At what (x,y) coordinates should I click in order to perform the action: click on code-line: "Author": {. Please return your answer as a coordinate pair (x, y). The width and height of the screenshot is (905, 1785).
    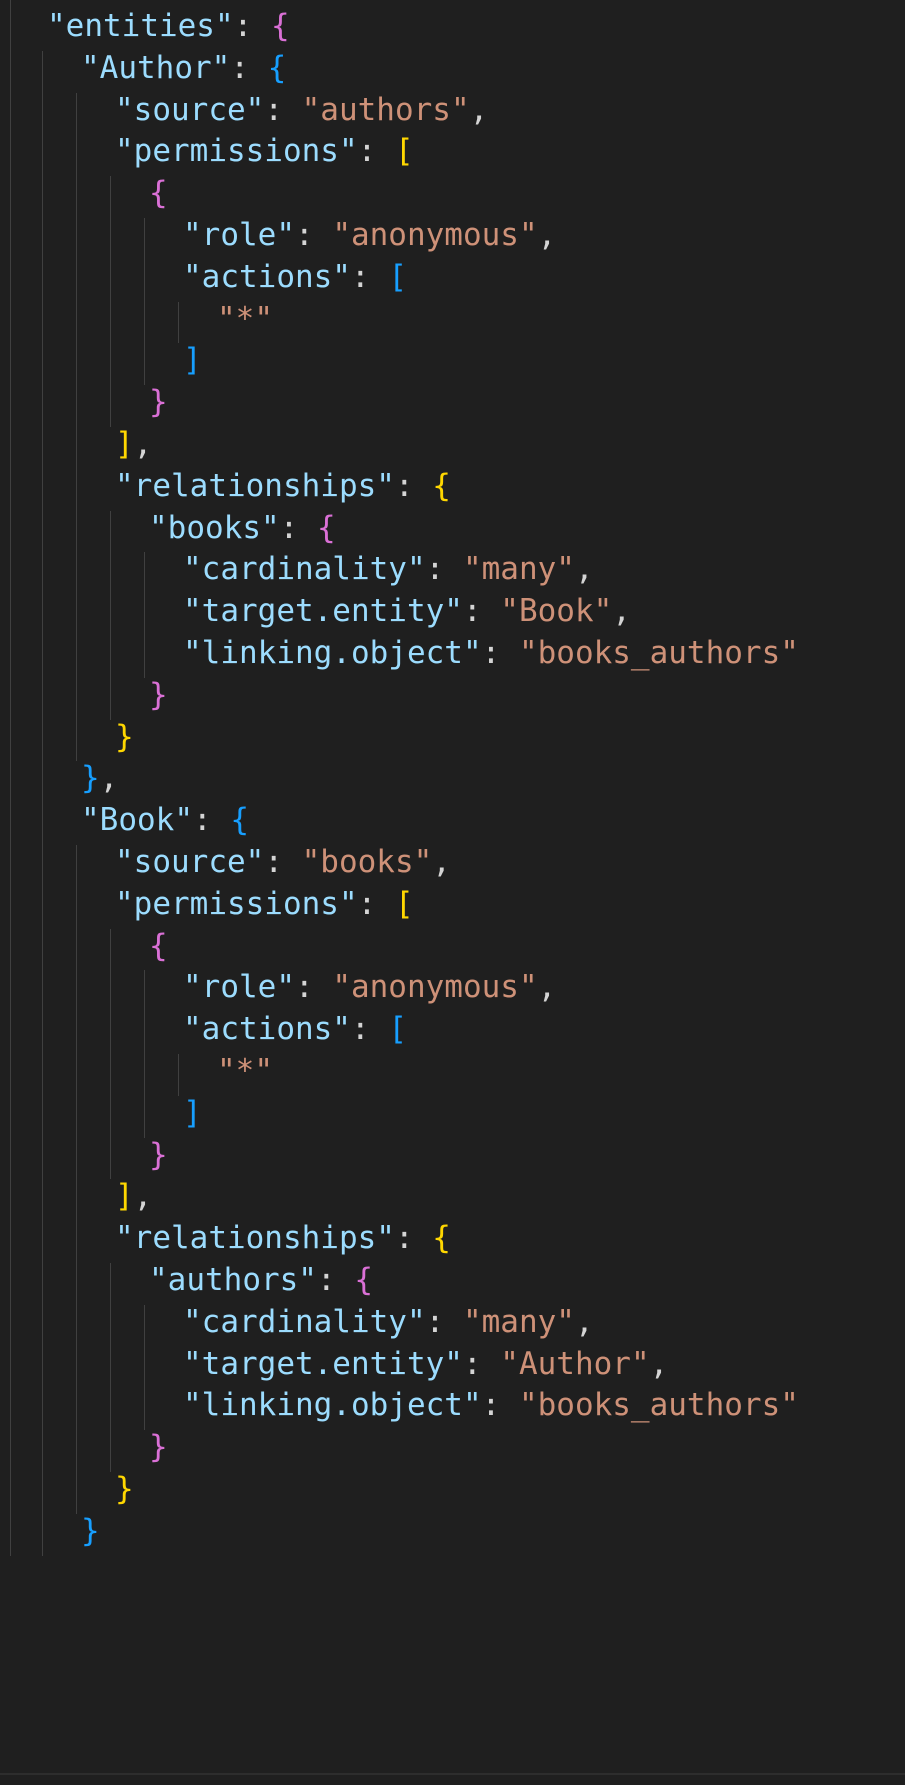
    Looking at the image, I should click on (183, 69).